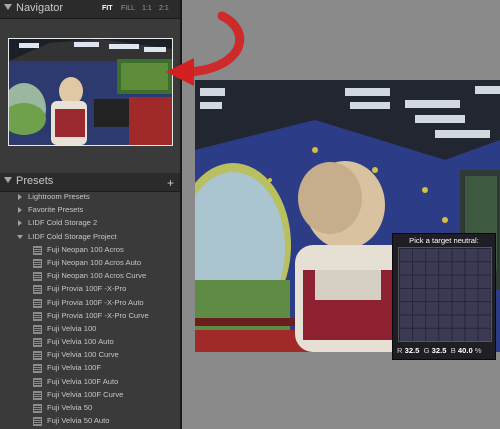  I want to click on preset-label: Fuji Neopan 100 Acros Curve, so click(97, 276).